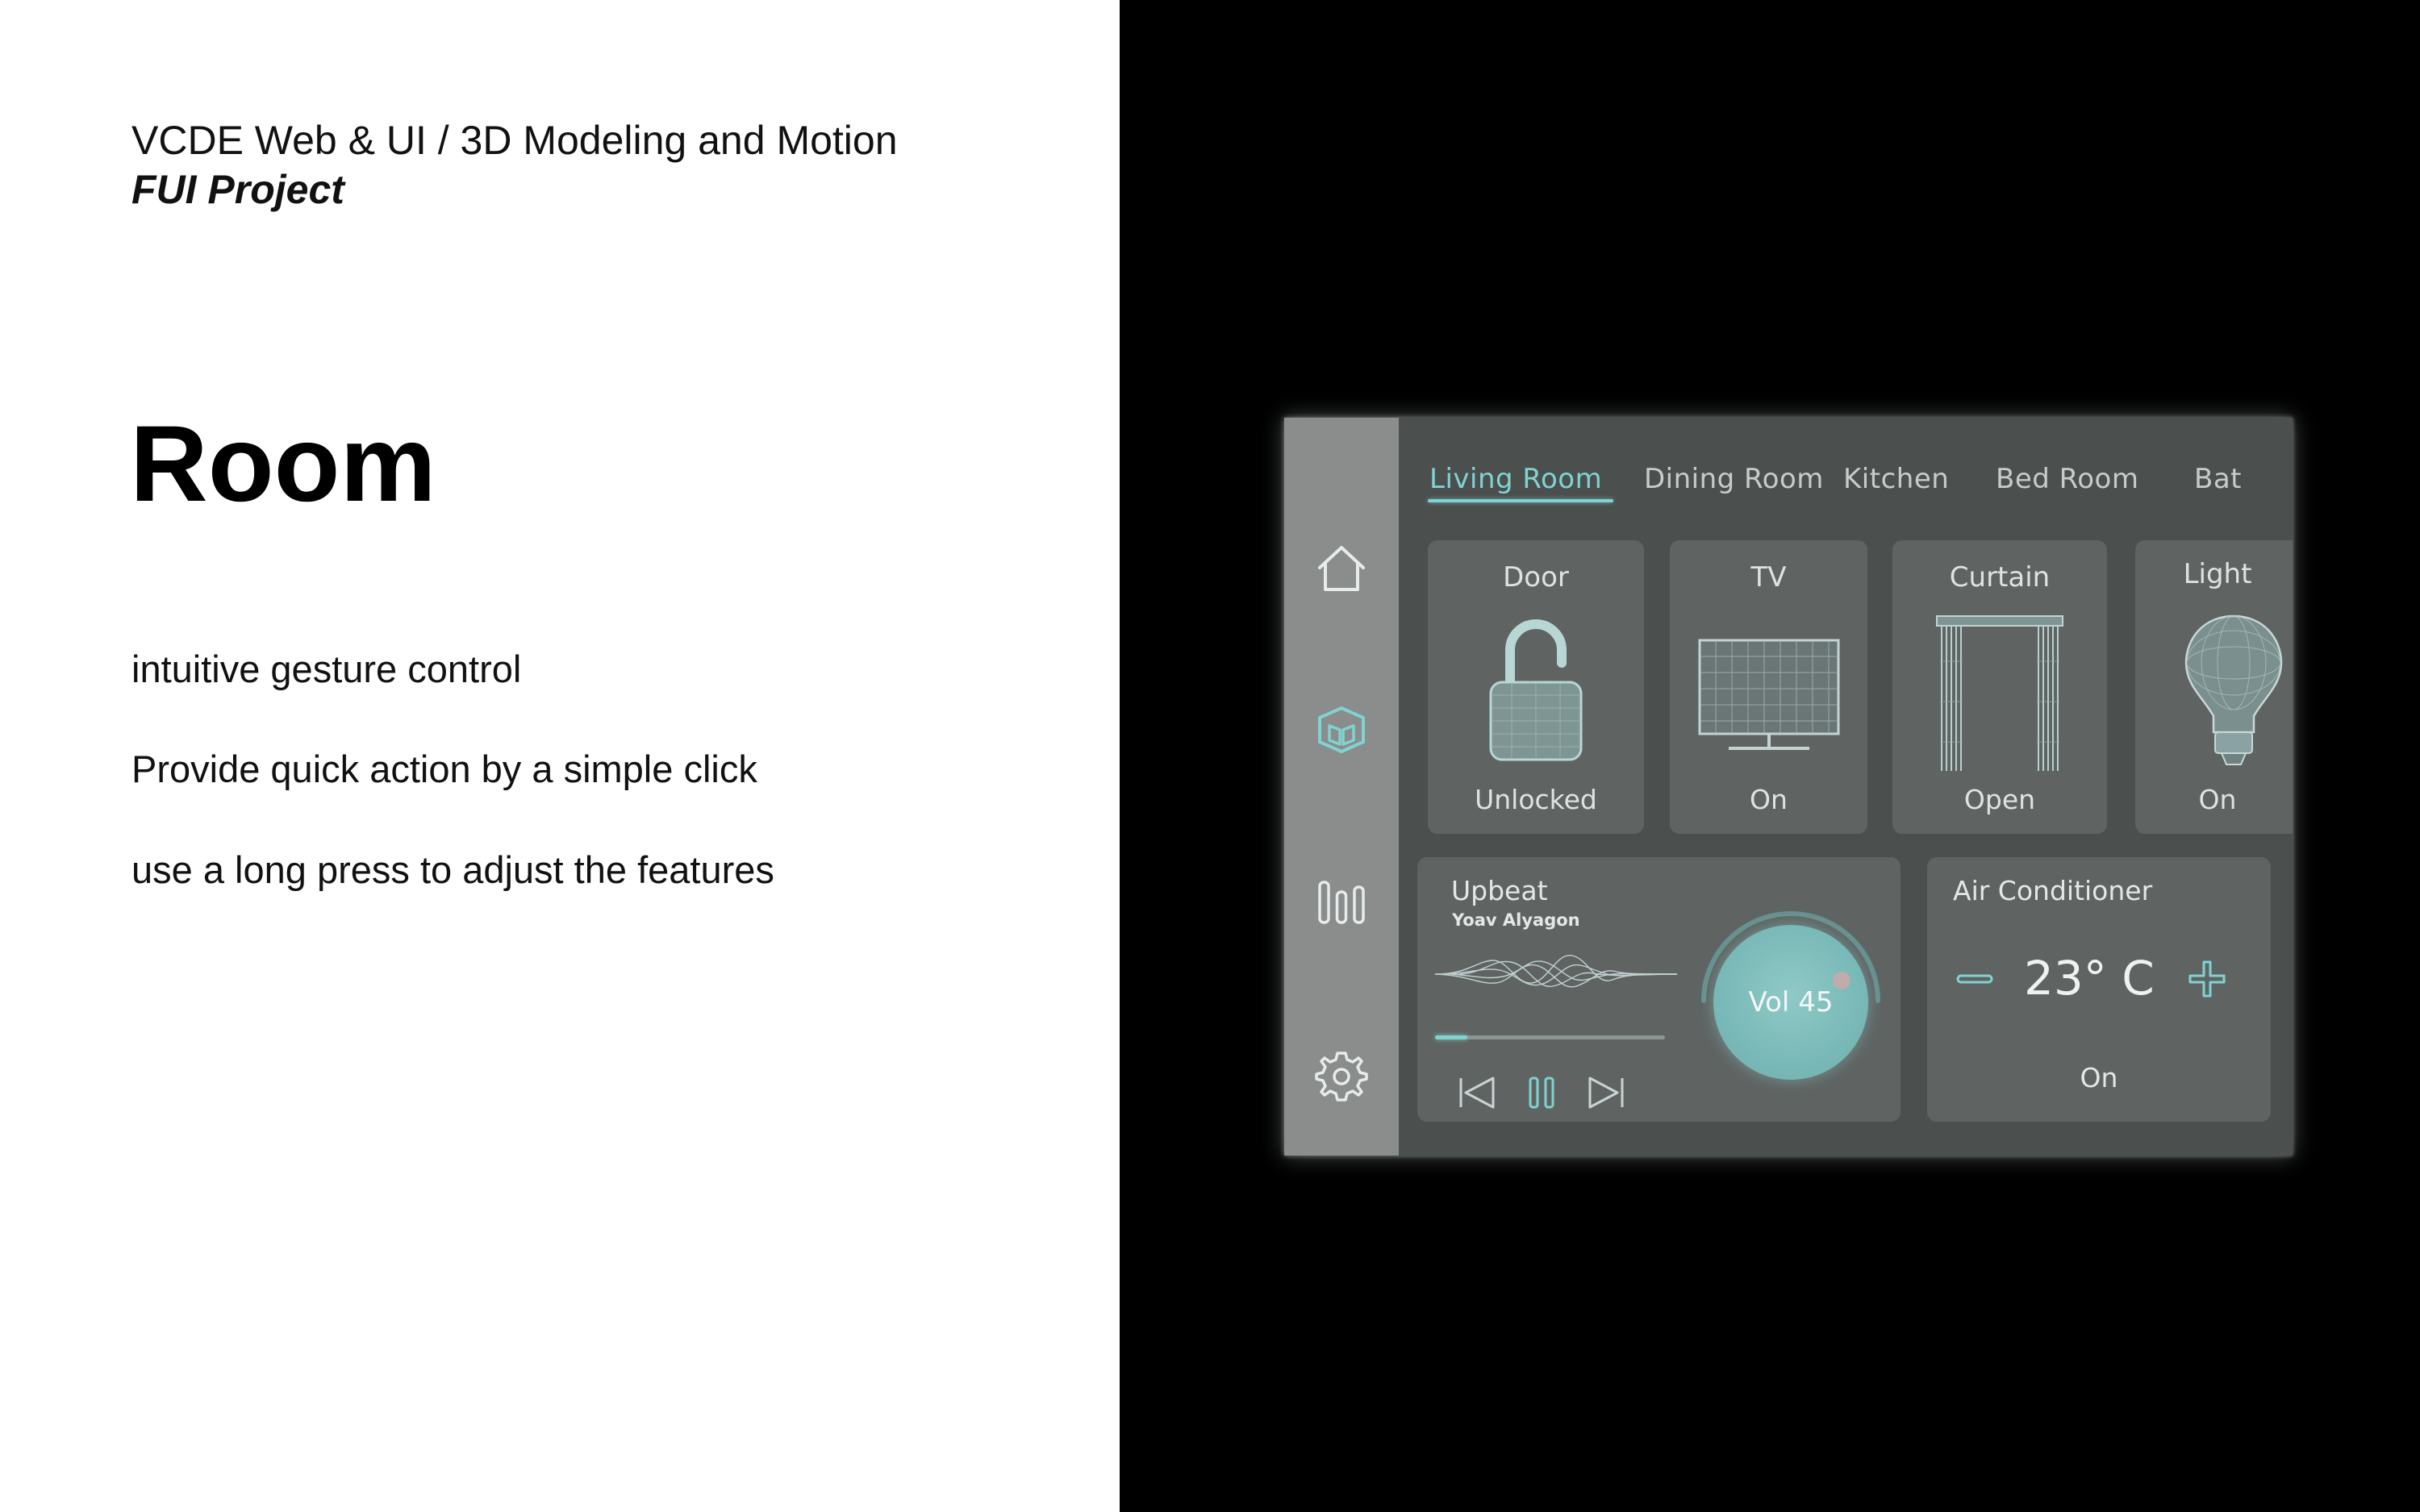  I want to click on volume-label: Vol 45, so click(1791, 1002).